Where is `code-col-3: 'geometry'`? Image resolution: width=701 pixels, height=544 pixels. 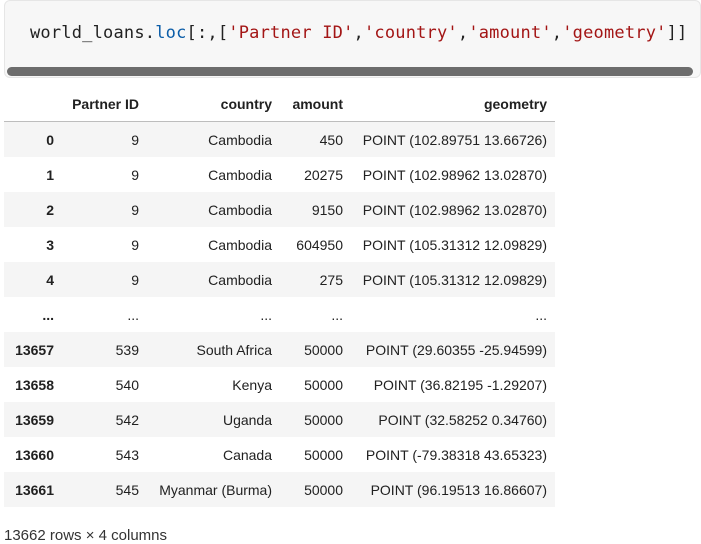 code-col-3: 'geometry' is located at coordinates (614, 33).